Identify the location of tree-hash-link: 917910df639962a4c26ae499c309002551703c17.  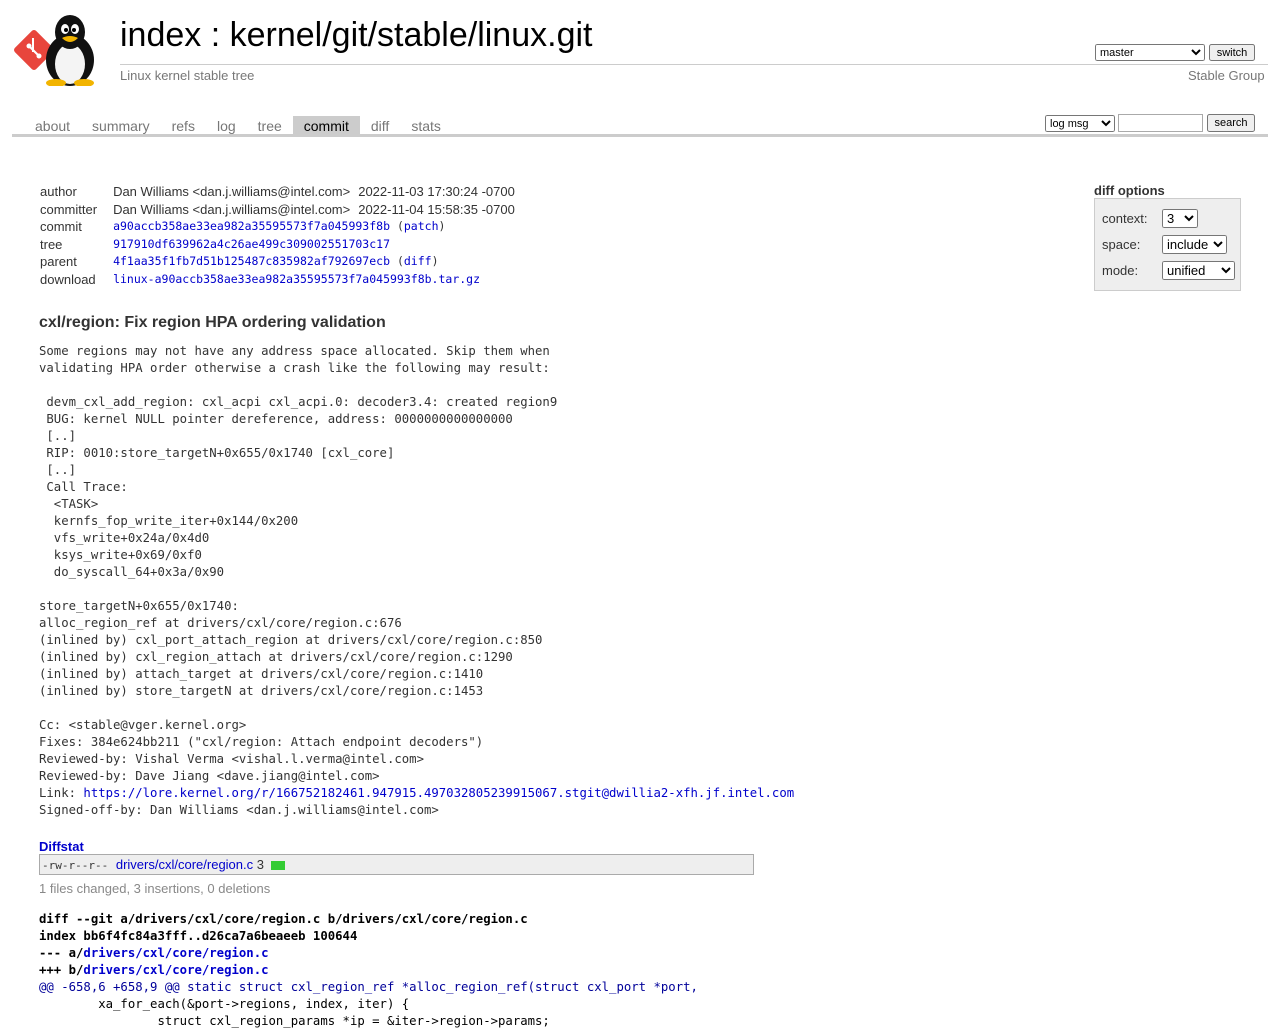
(251, 244).